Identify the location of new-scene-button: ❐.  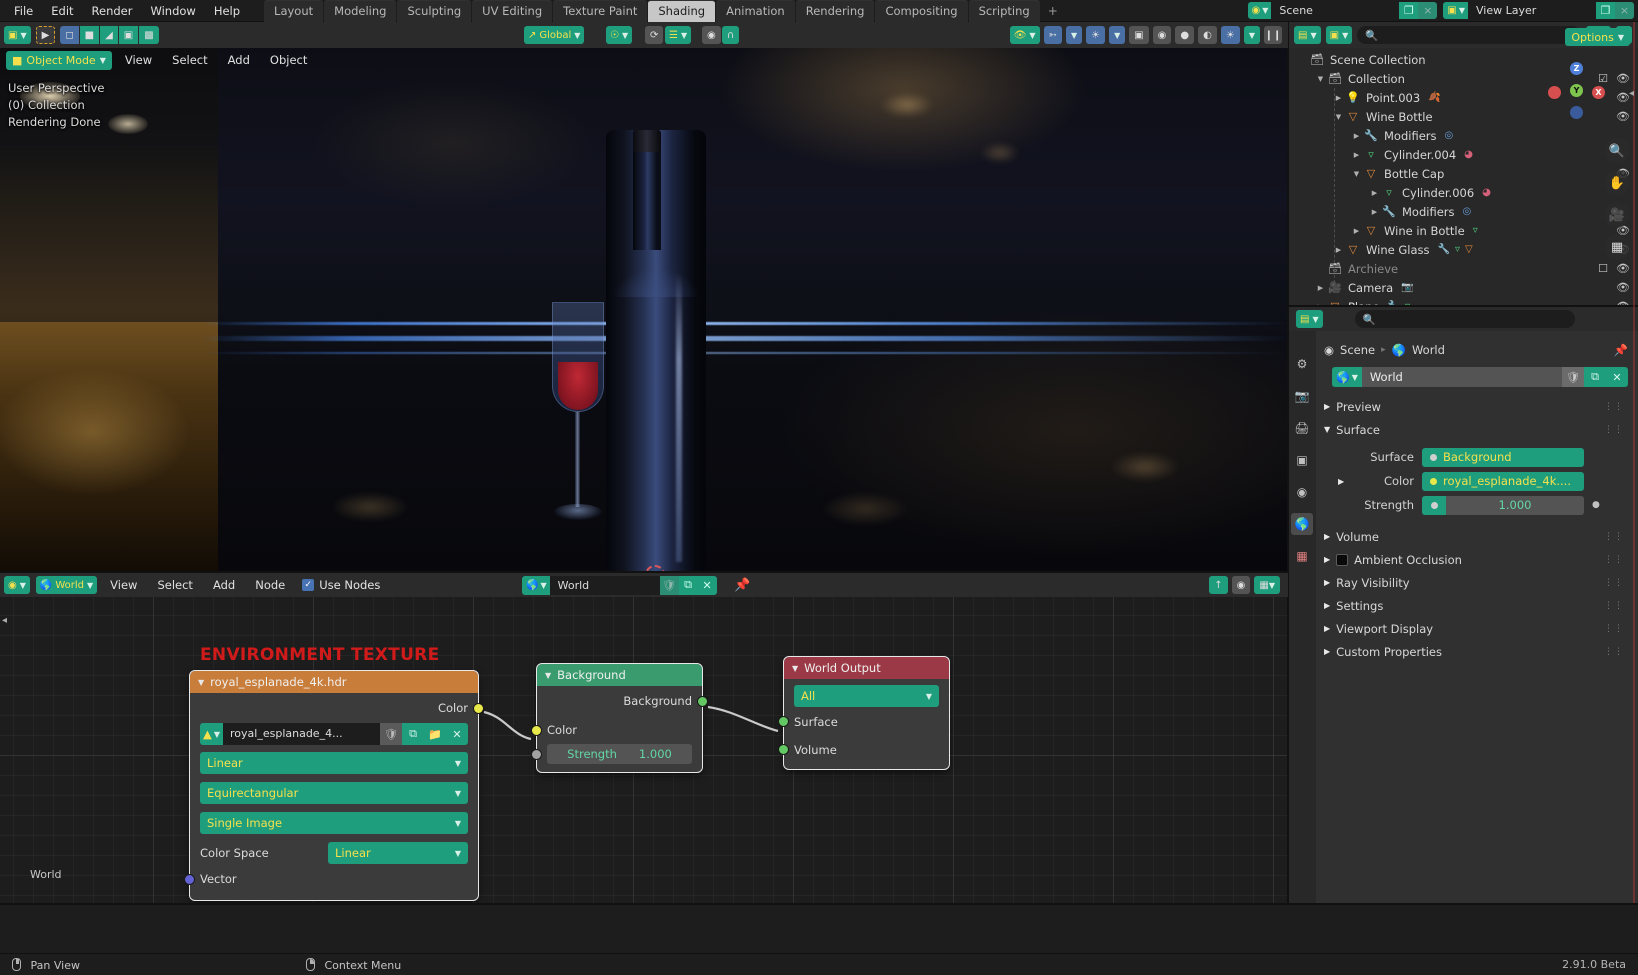
(1409, 10).